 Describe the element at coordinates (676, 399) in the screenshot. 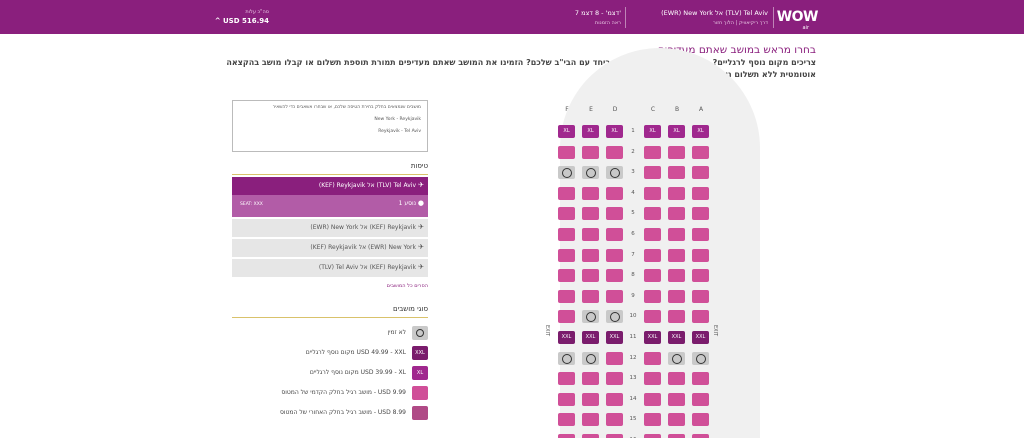

I see `seat-14b` at that location.